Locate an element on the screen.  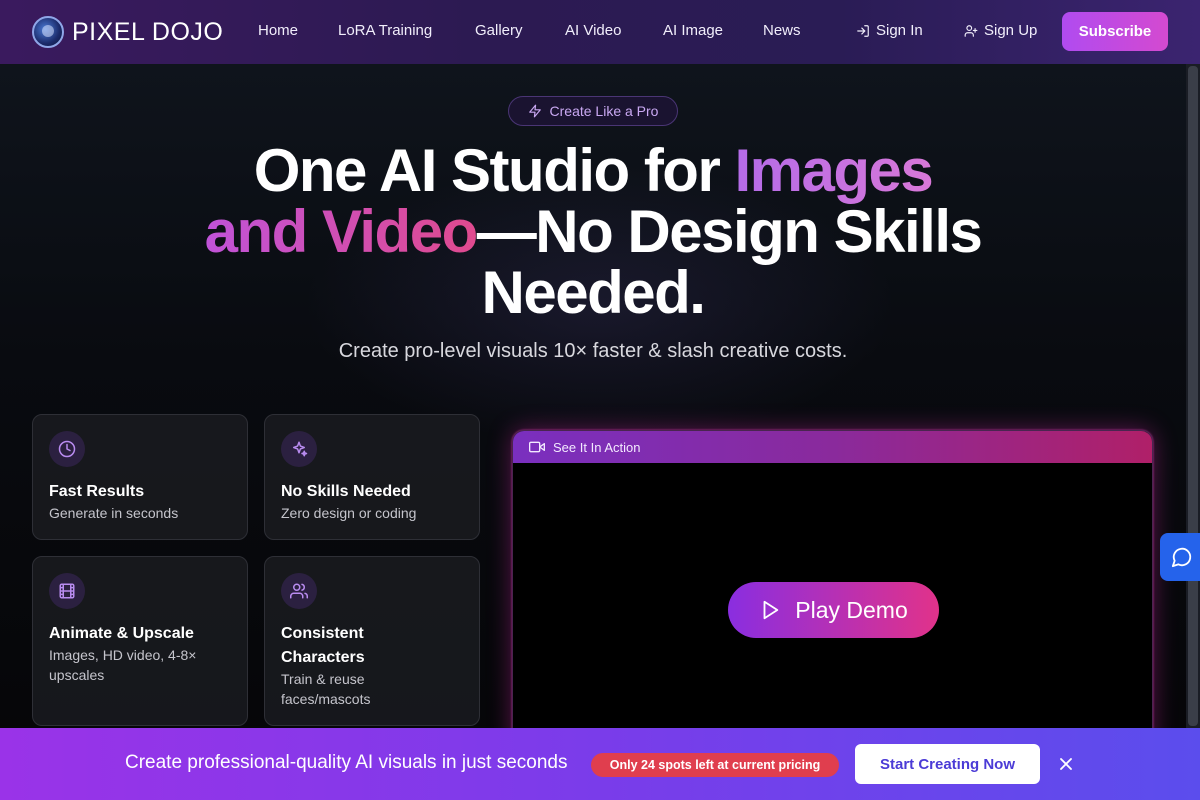
sign-up-label: Sign Up is located at coordinates (1011, 30).